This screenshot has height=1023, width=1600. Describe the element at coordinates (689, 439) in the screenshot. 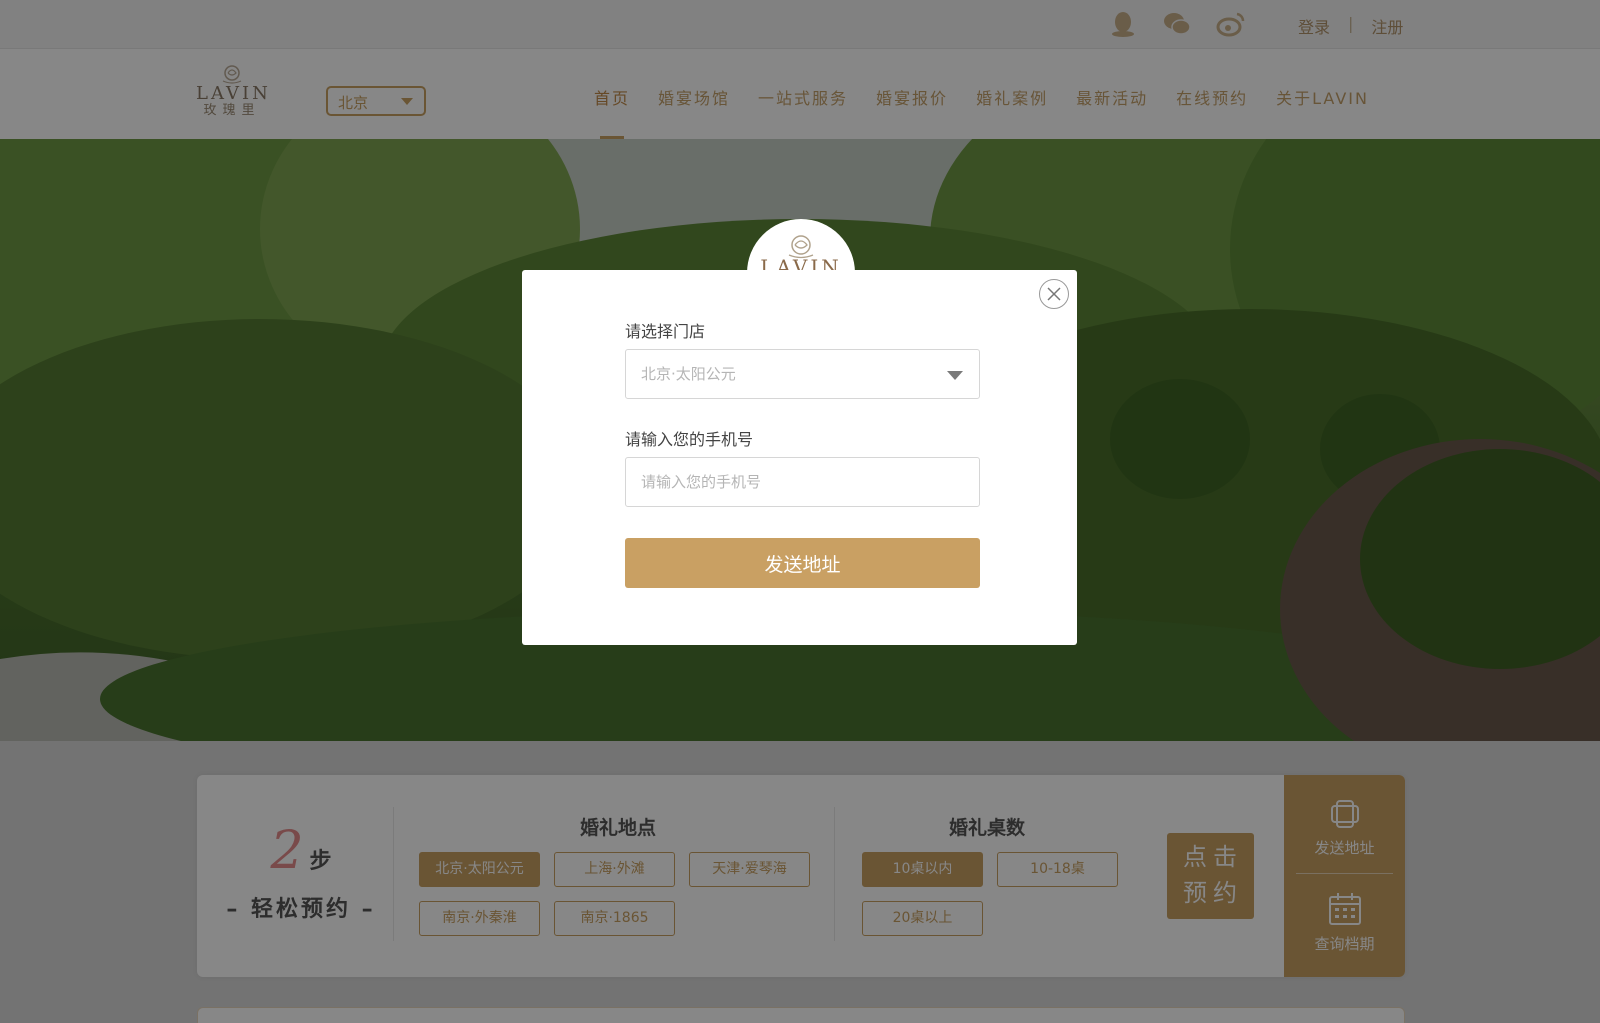

I see `phone-label: 请输入您的手机号` at that location.